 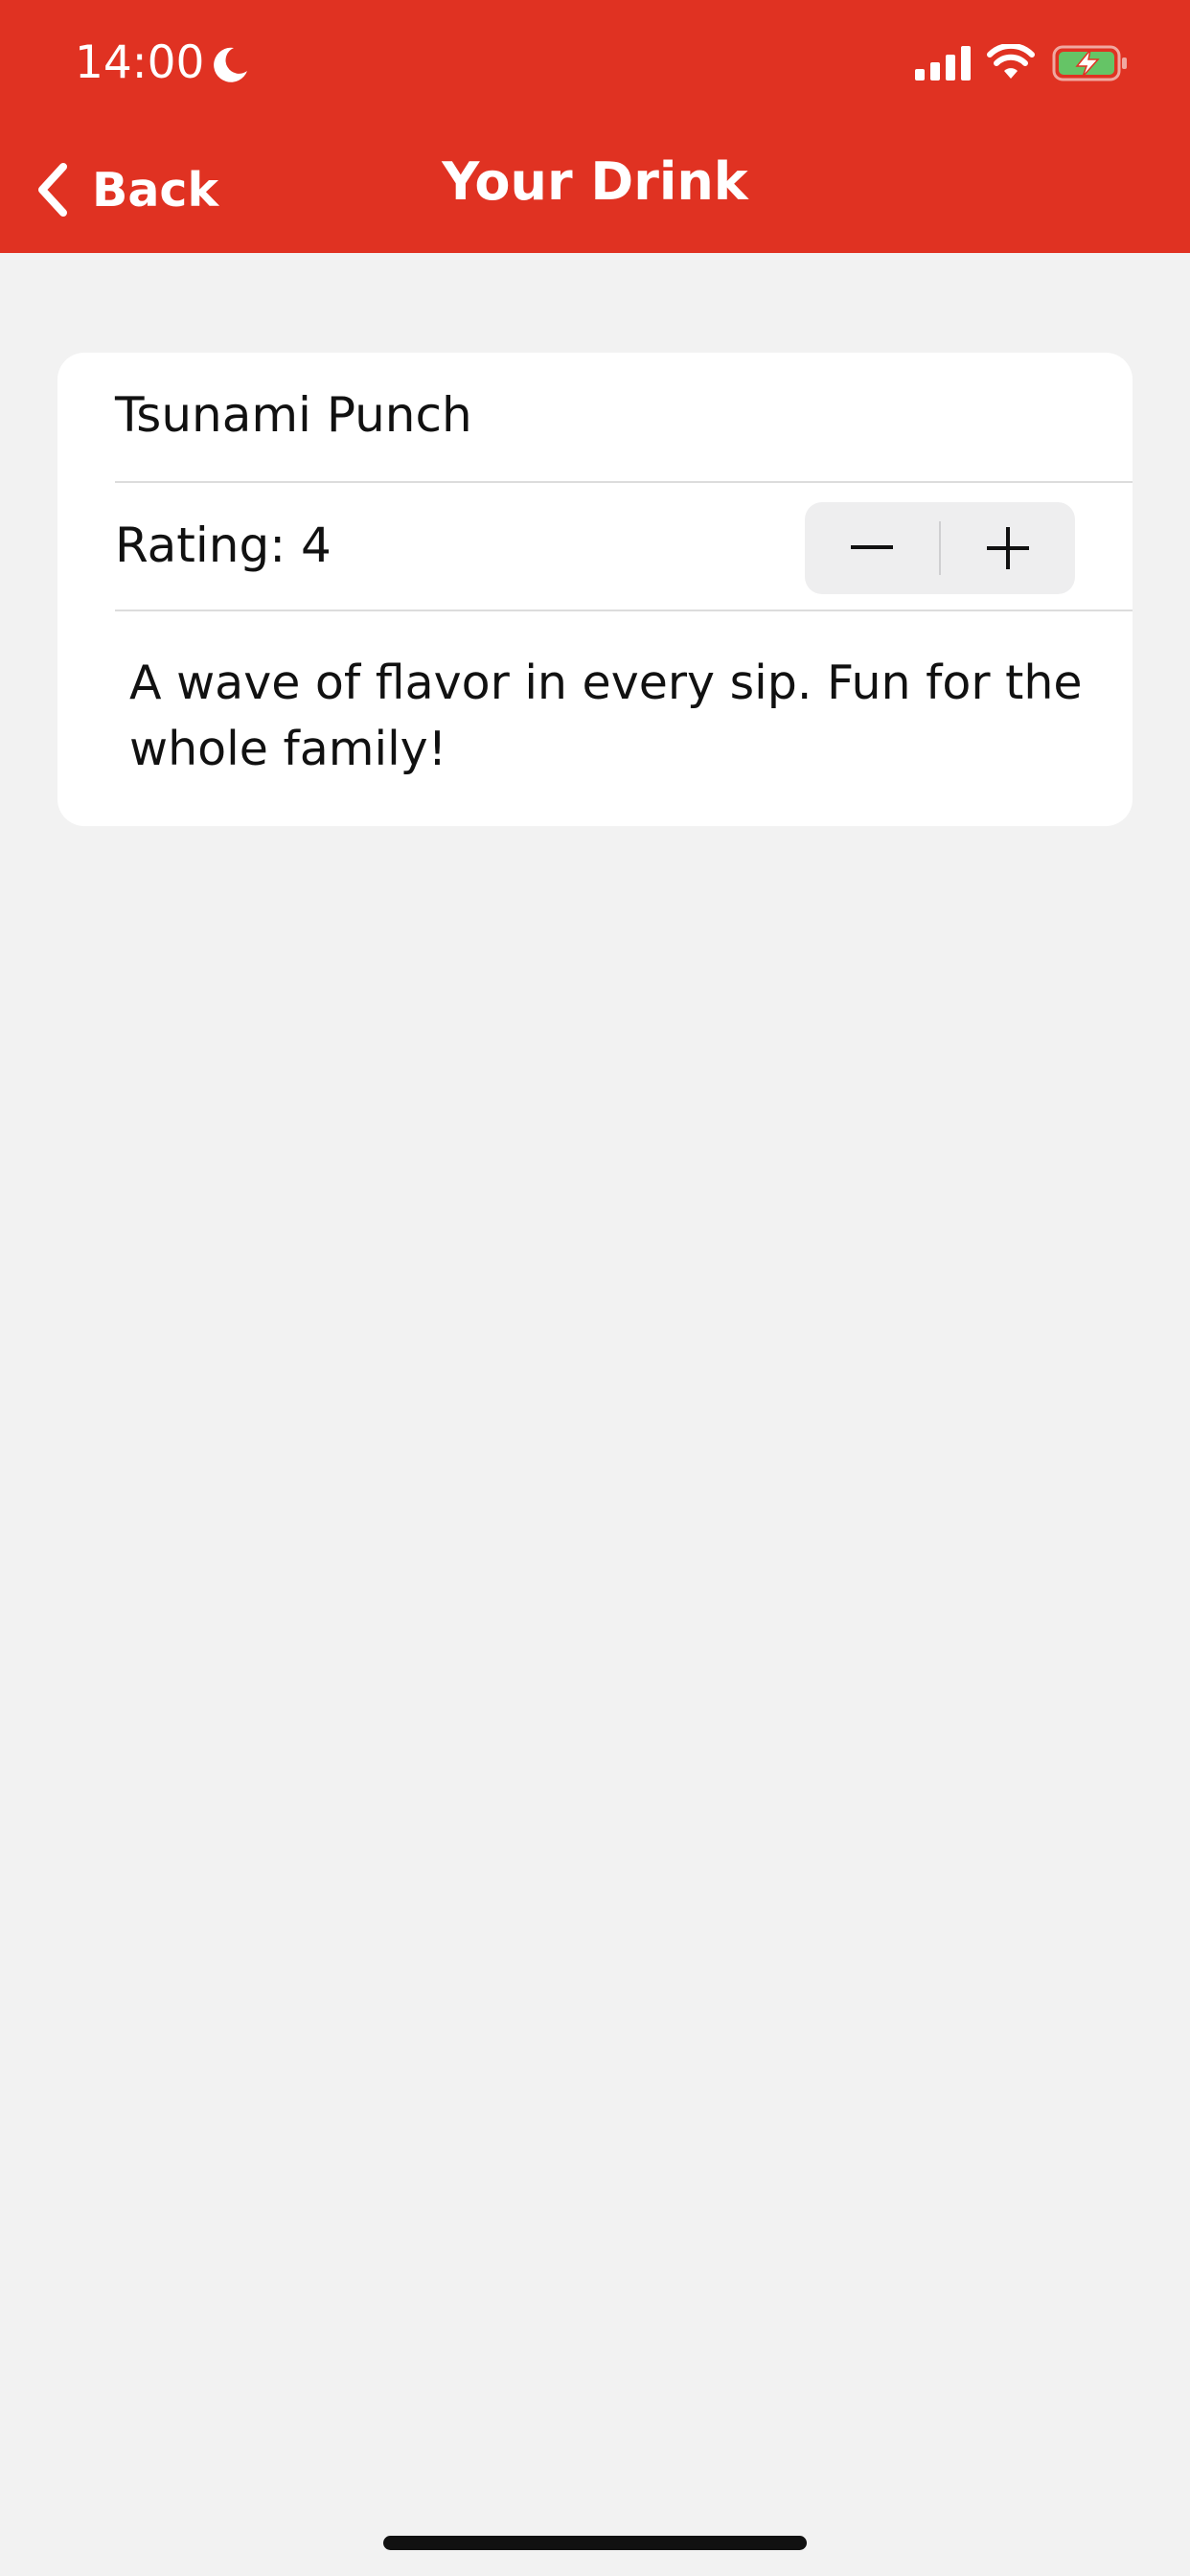 I want to click on battery-charging-icon, so click(x=1090, y=63).